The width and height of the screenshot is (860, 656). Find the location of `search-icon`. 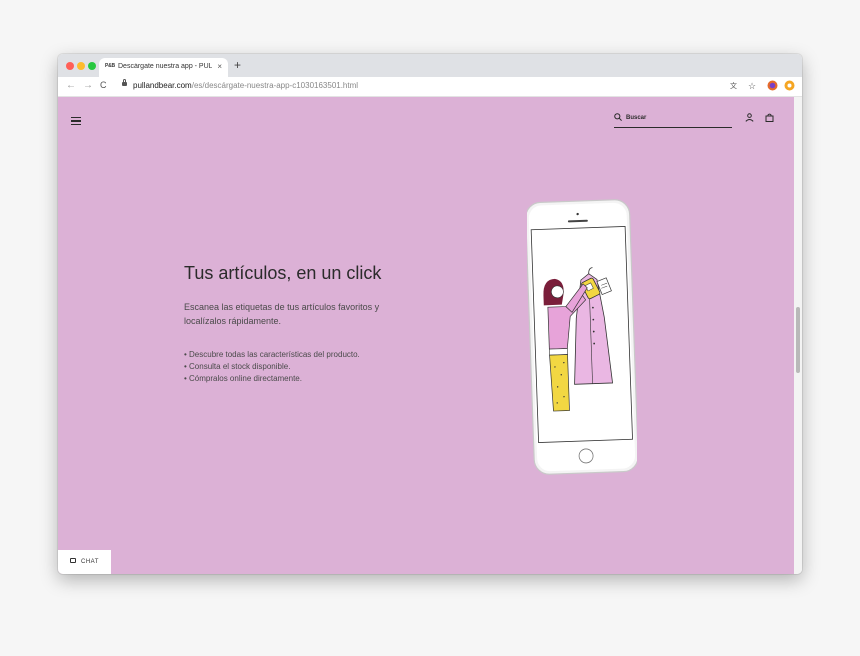

search-icon is located at coordinates (618, 117).